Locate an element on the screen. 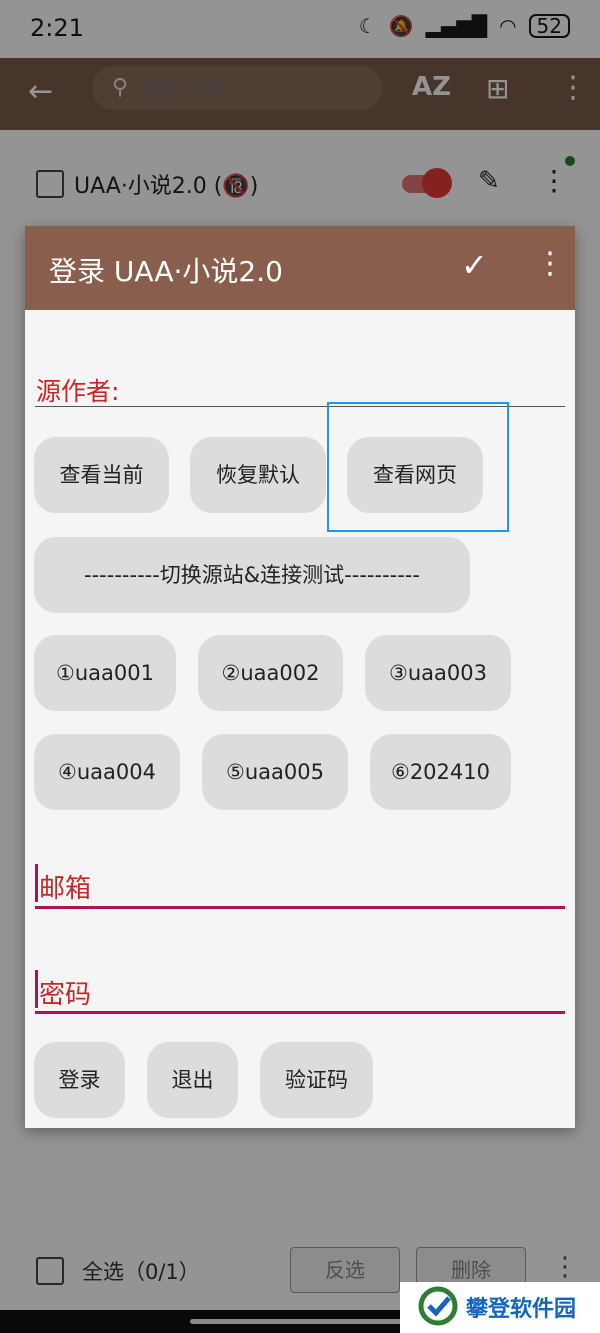 The image size is (600, 1333). dialog-more-icon: ⋮ is located at coordinates (550, 263).